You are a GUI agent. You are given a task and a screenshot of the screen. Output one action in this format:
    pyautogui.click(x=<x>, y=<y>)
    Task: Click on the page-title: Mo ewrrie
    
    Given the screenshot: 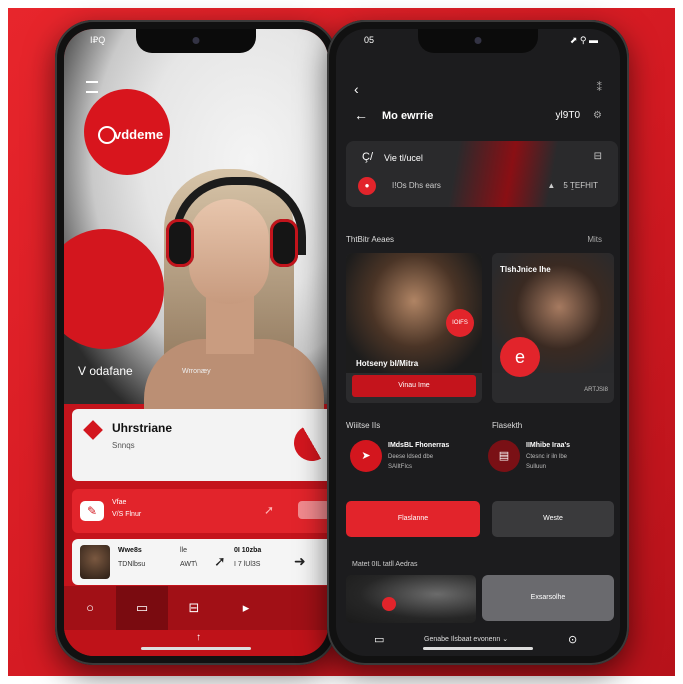 What is the action you would take?
    pyautogui.click(x=408, y=116)
    